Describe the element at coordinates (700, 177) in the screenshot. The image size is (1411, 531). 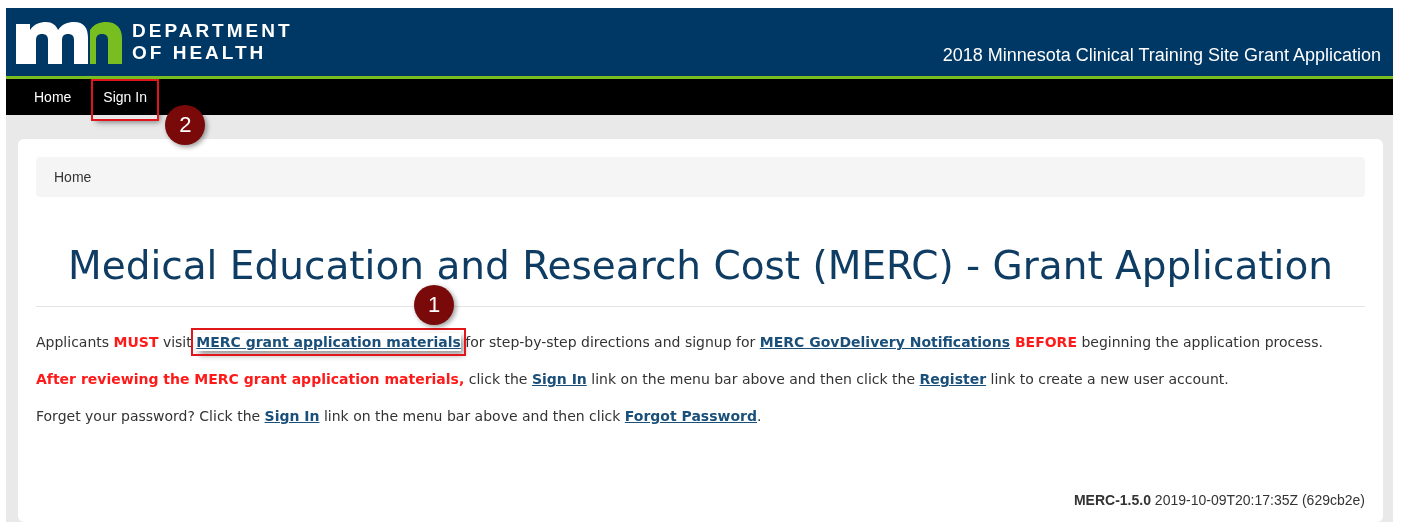
I see `breadcrumb: Home` at that location.